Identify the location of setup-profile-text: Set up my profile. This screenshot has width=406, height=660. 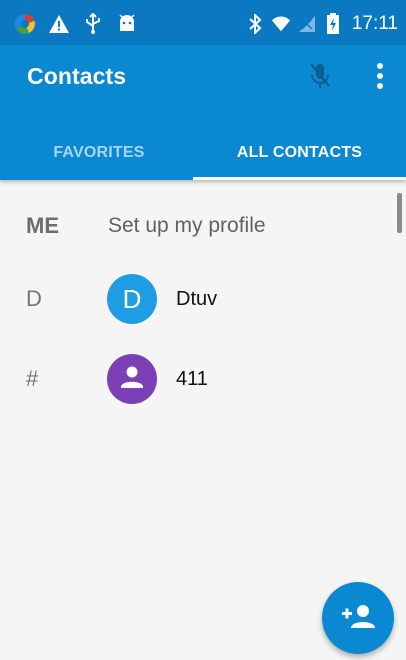
(187, 225).